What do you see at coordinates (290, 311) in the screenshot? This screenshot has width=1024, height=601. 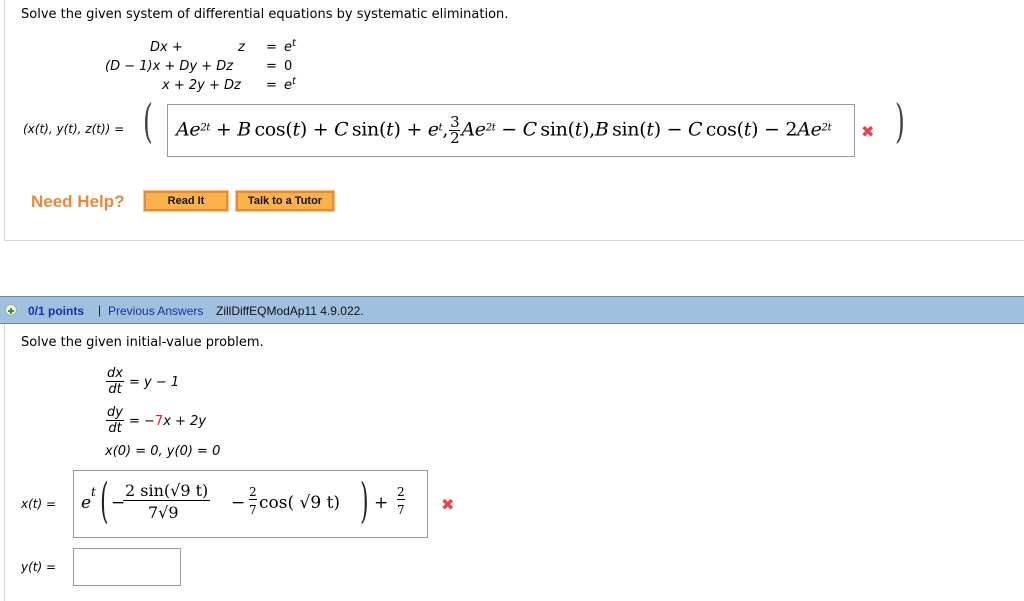 I see `question-id: ZillDiffEQModAp11 4.9.022.` at bounding box center [290, 311].